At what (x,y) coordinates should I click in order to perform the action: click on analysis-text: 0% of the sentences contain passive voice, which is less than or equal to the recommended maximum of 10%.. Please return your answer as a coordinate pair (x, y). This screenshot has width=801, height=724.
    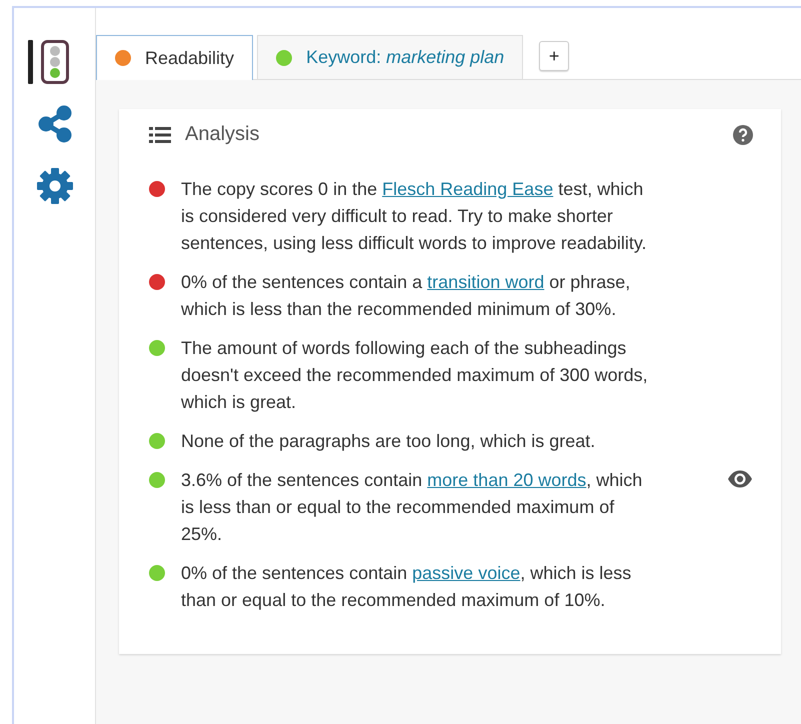
    Looking at the image, I should click on (406, 587).